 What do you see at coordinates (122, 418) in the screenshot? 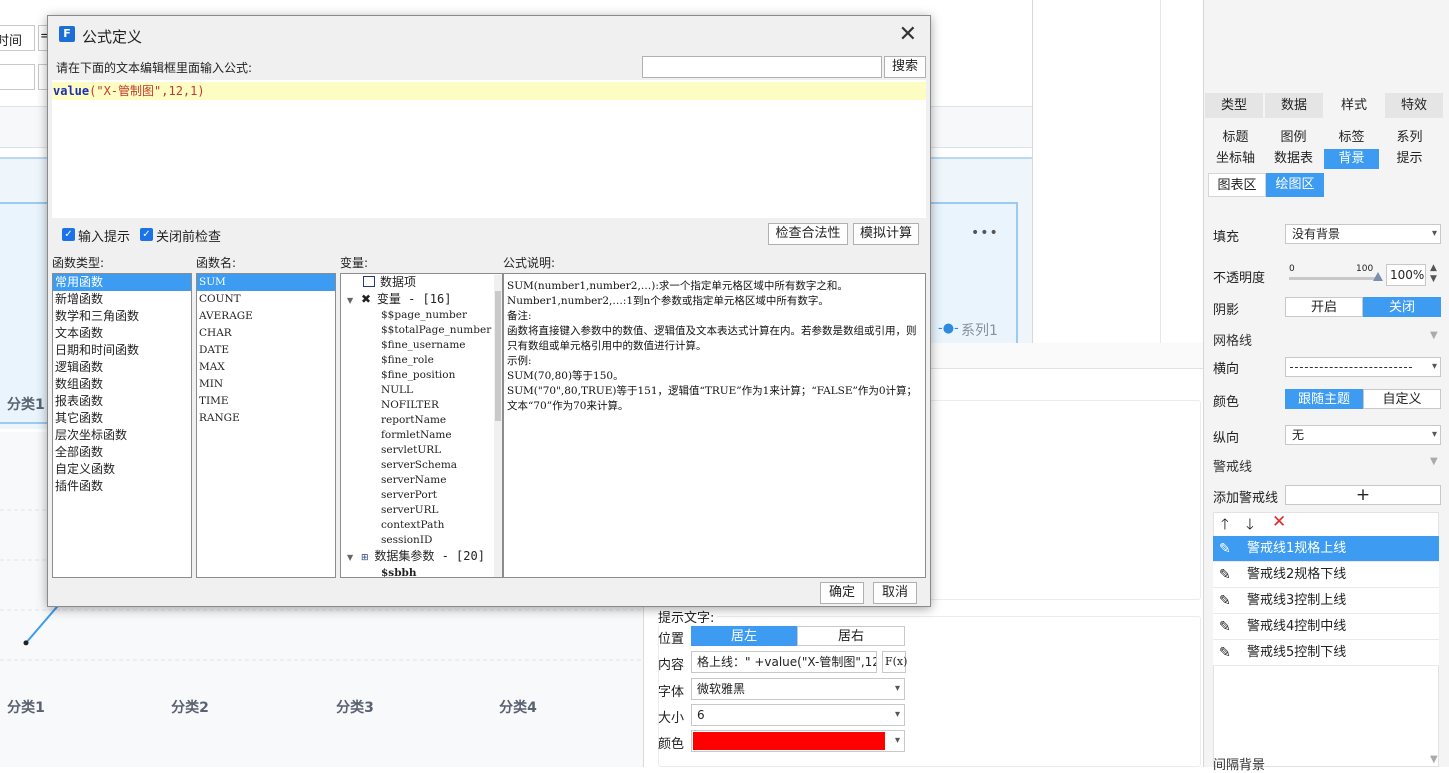
I see `func-type-item: 其它函数` at bounding box center [122, 418].